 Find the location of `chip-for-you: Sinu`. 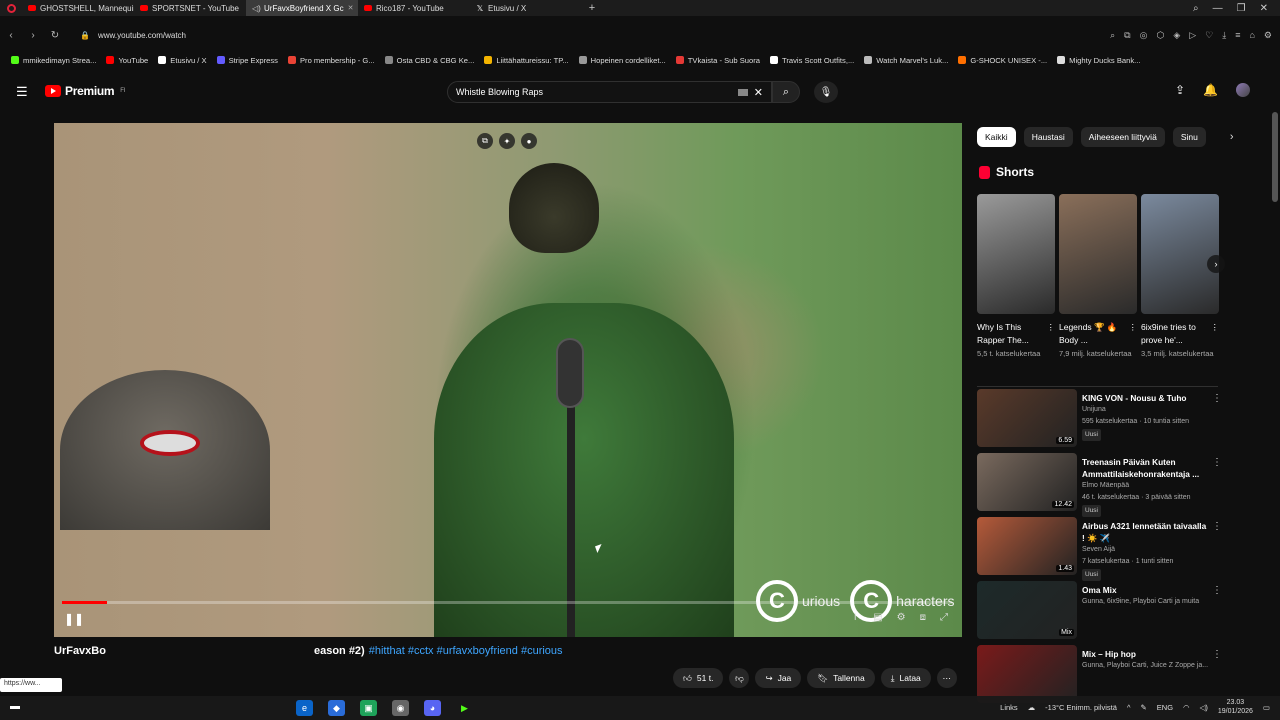

chip-for-you: Sinu is located at coordinates (1189, 137).